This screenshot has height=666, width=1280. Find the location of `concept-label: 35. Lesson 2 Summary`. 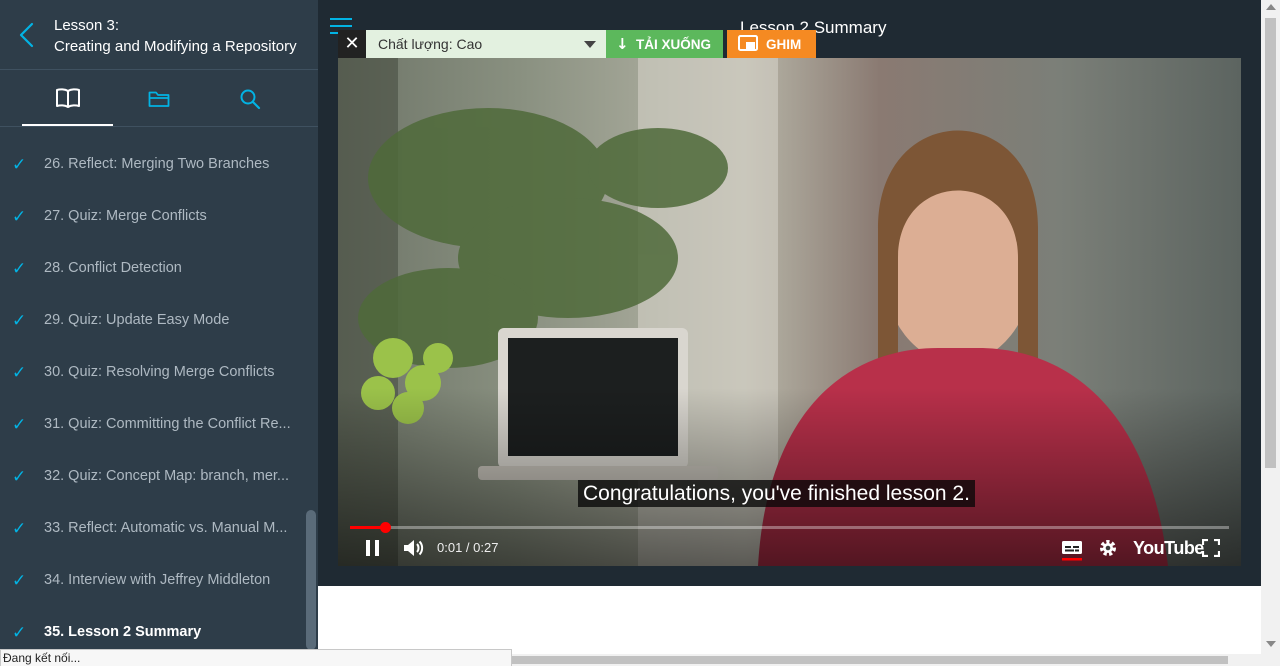

concept-label: 35. Lesson 2 Summary is located at coordinates (123, 632).